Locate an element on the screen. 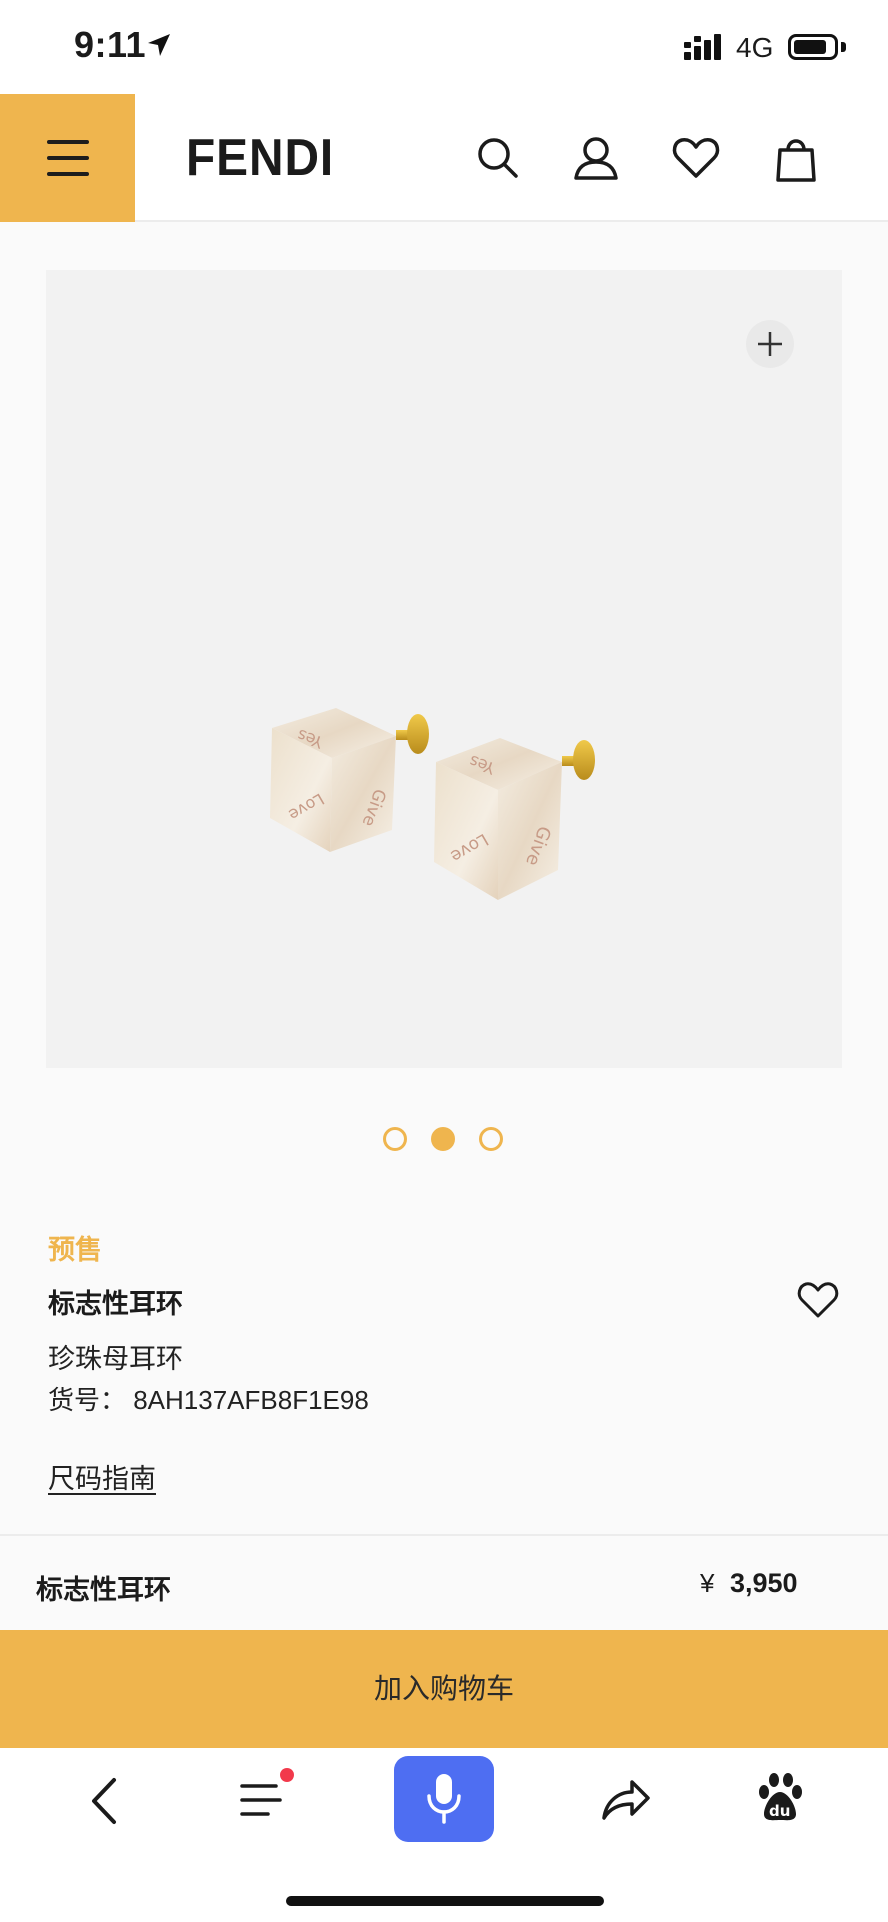  price-currency: ¥ is located at coordinates (707, 1583).